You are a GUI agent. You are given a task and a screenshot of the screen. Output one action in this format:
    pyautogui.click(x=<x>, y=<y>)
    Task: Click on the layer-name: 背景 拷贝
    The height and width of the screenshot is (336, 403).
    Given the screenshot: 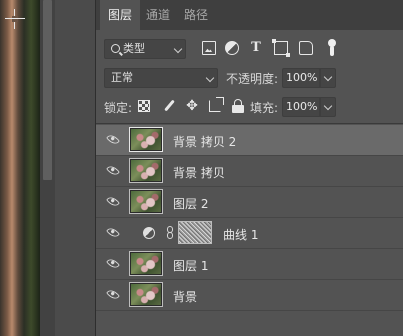 What is the action you would take?
    pyautogui.click(x=199, y=172)
    